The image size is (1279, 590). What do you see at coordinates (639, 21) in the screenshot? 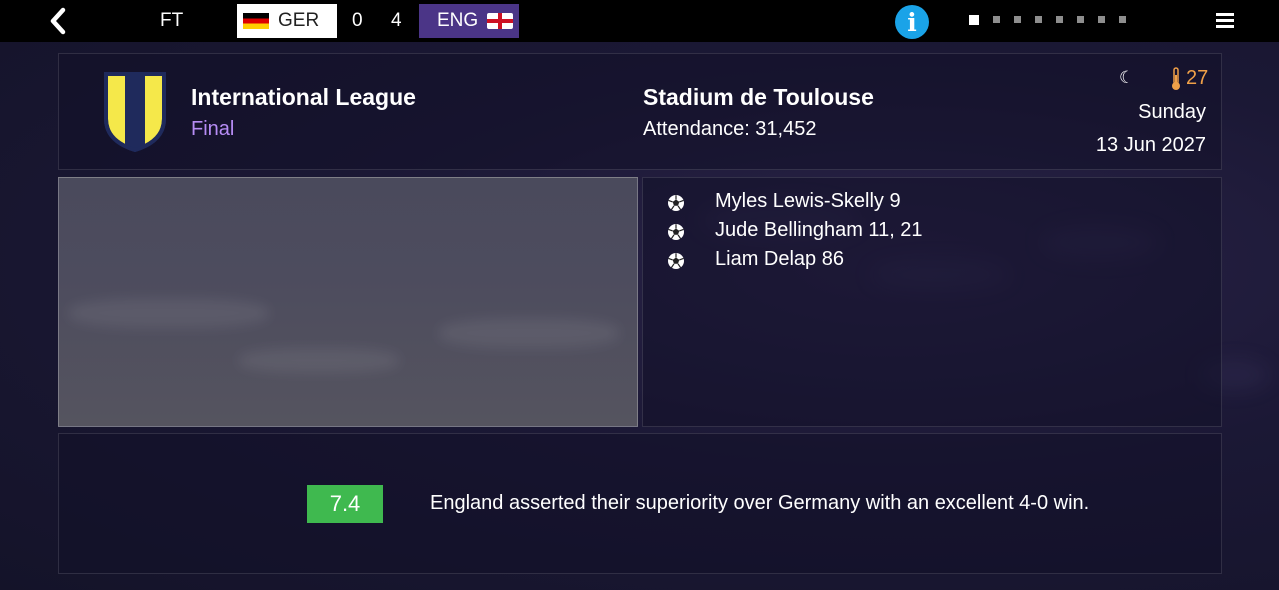
I see `top-bar: FT GER 0 4 ENG i` at bounding box center [639, 21].